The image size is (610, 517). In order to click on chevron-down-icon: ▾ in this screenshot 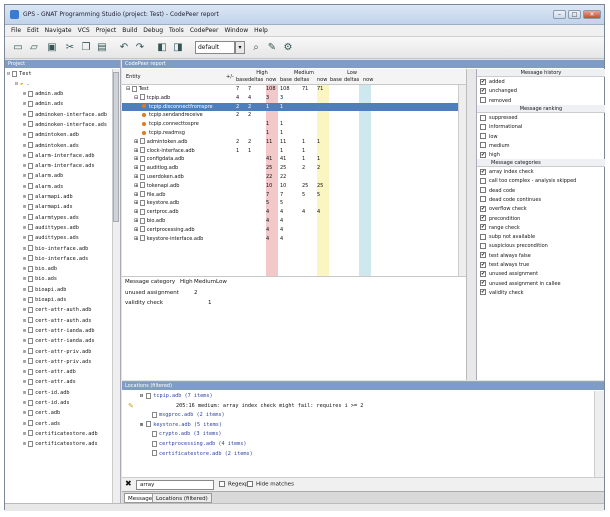, I will do `click(240, 47)`.